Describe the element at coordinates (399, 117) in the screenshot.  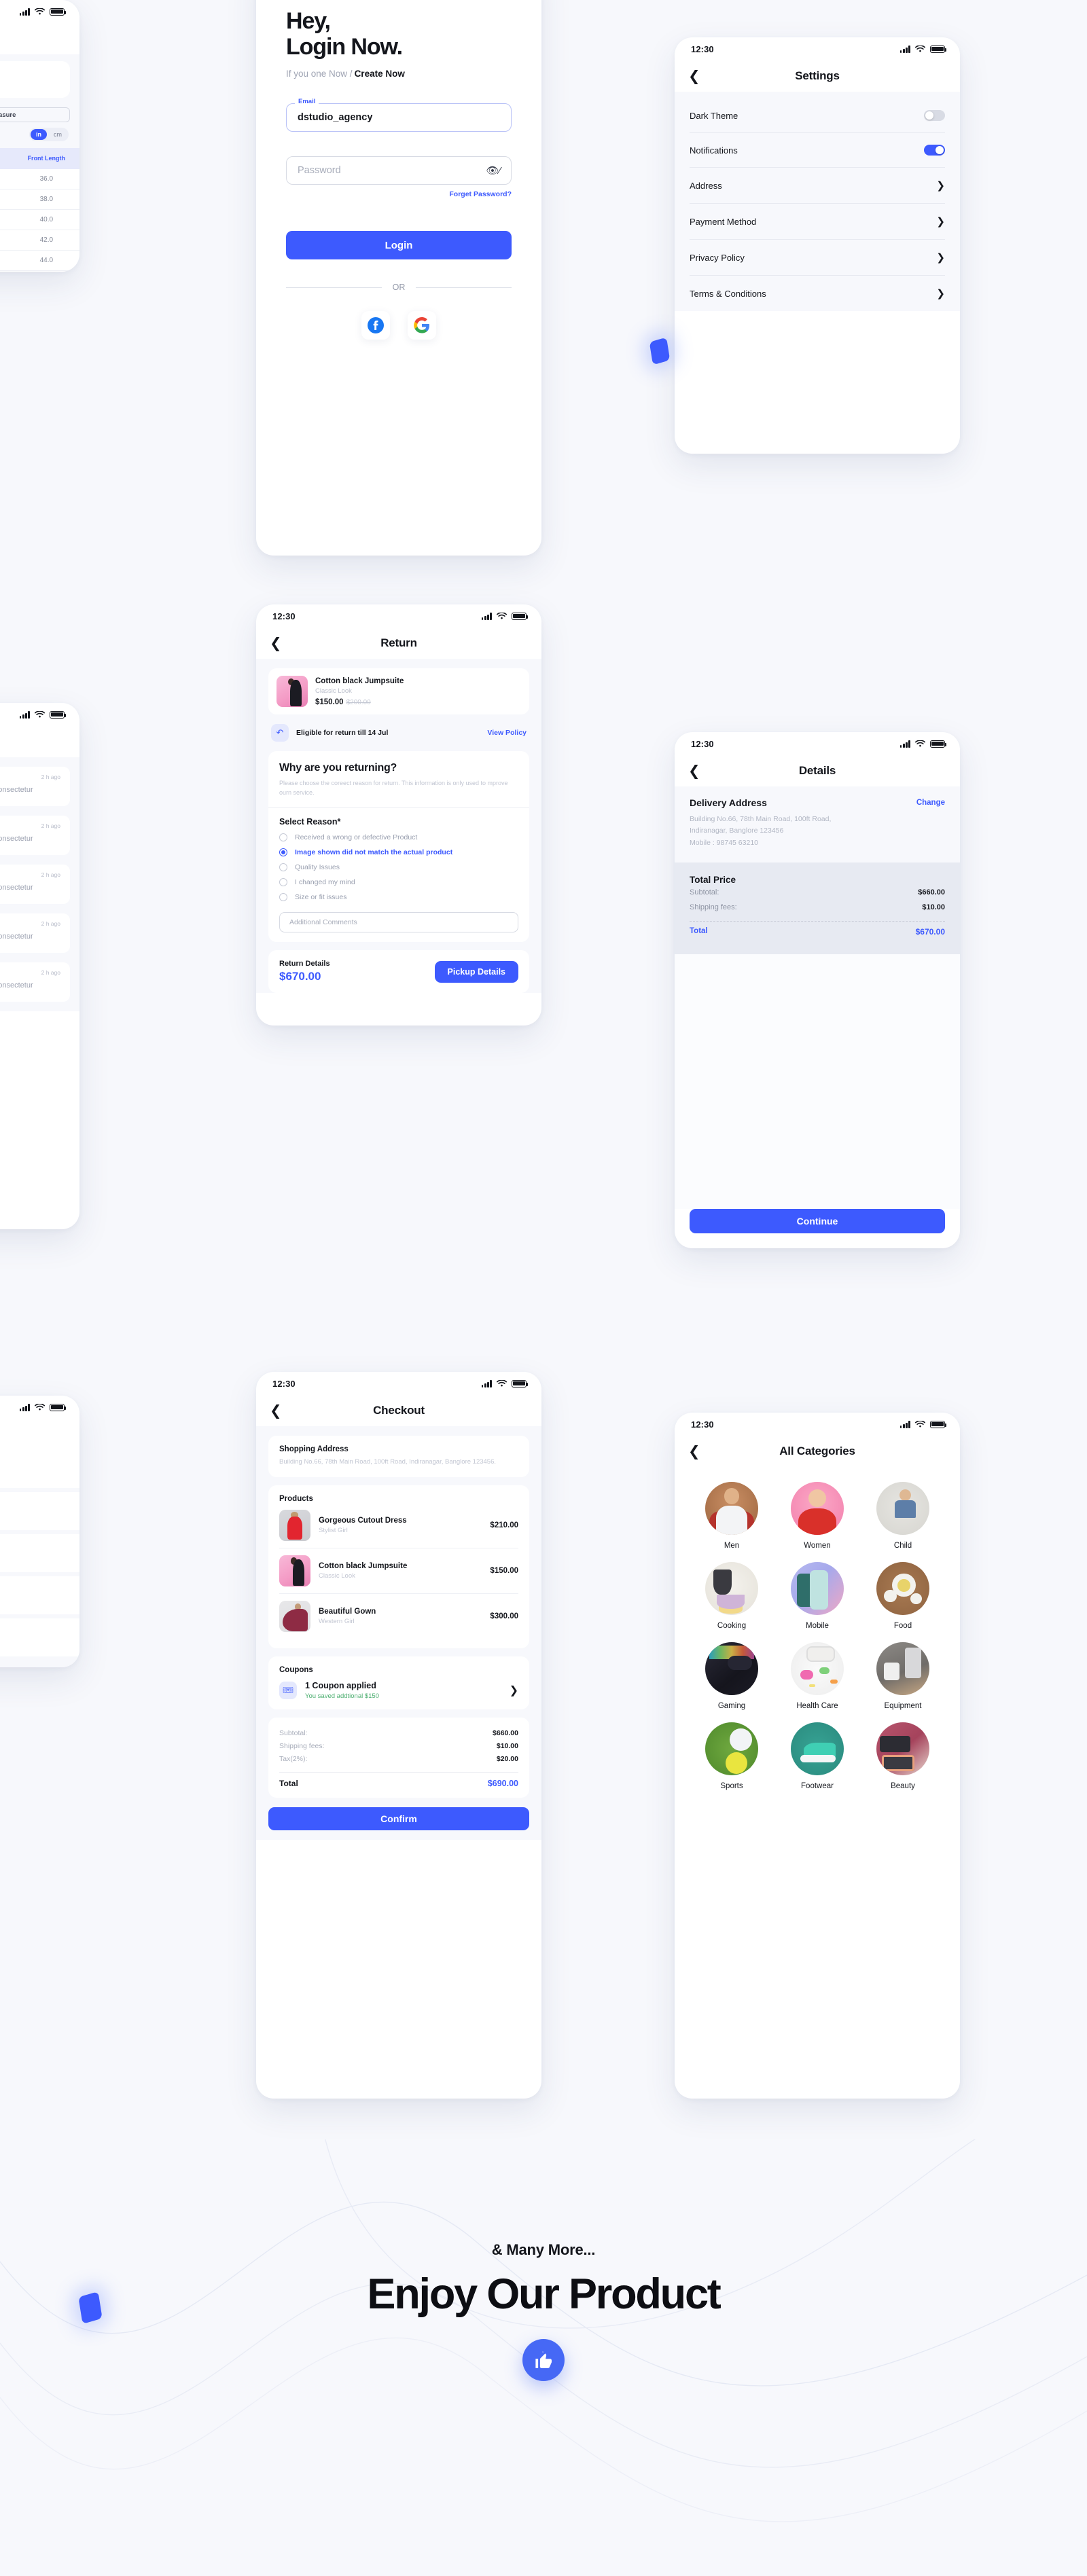
I see `email-input` at that location.